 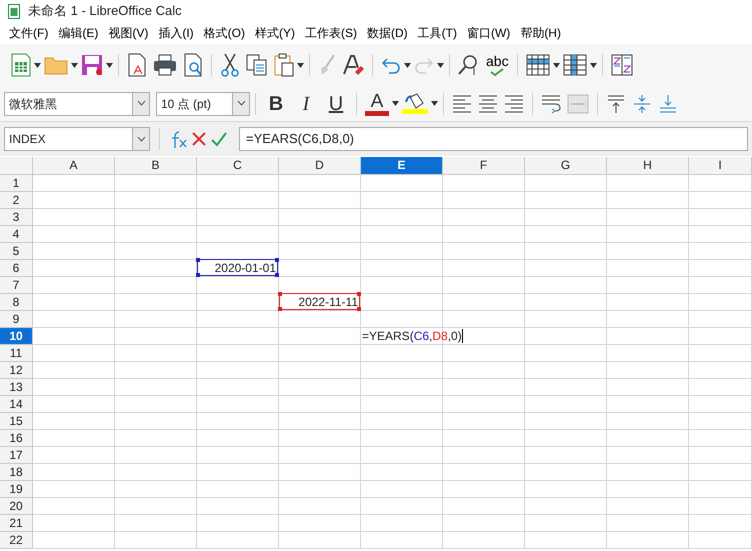 What do you see at coordinates (320, 166) in the screenshot?
I see `column-header: D` at bounding box center [320, 166].